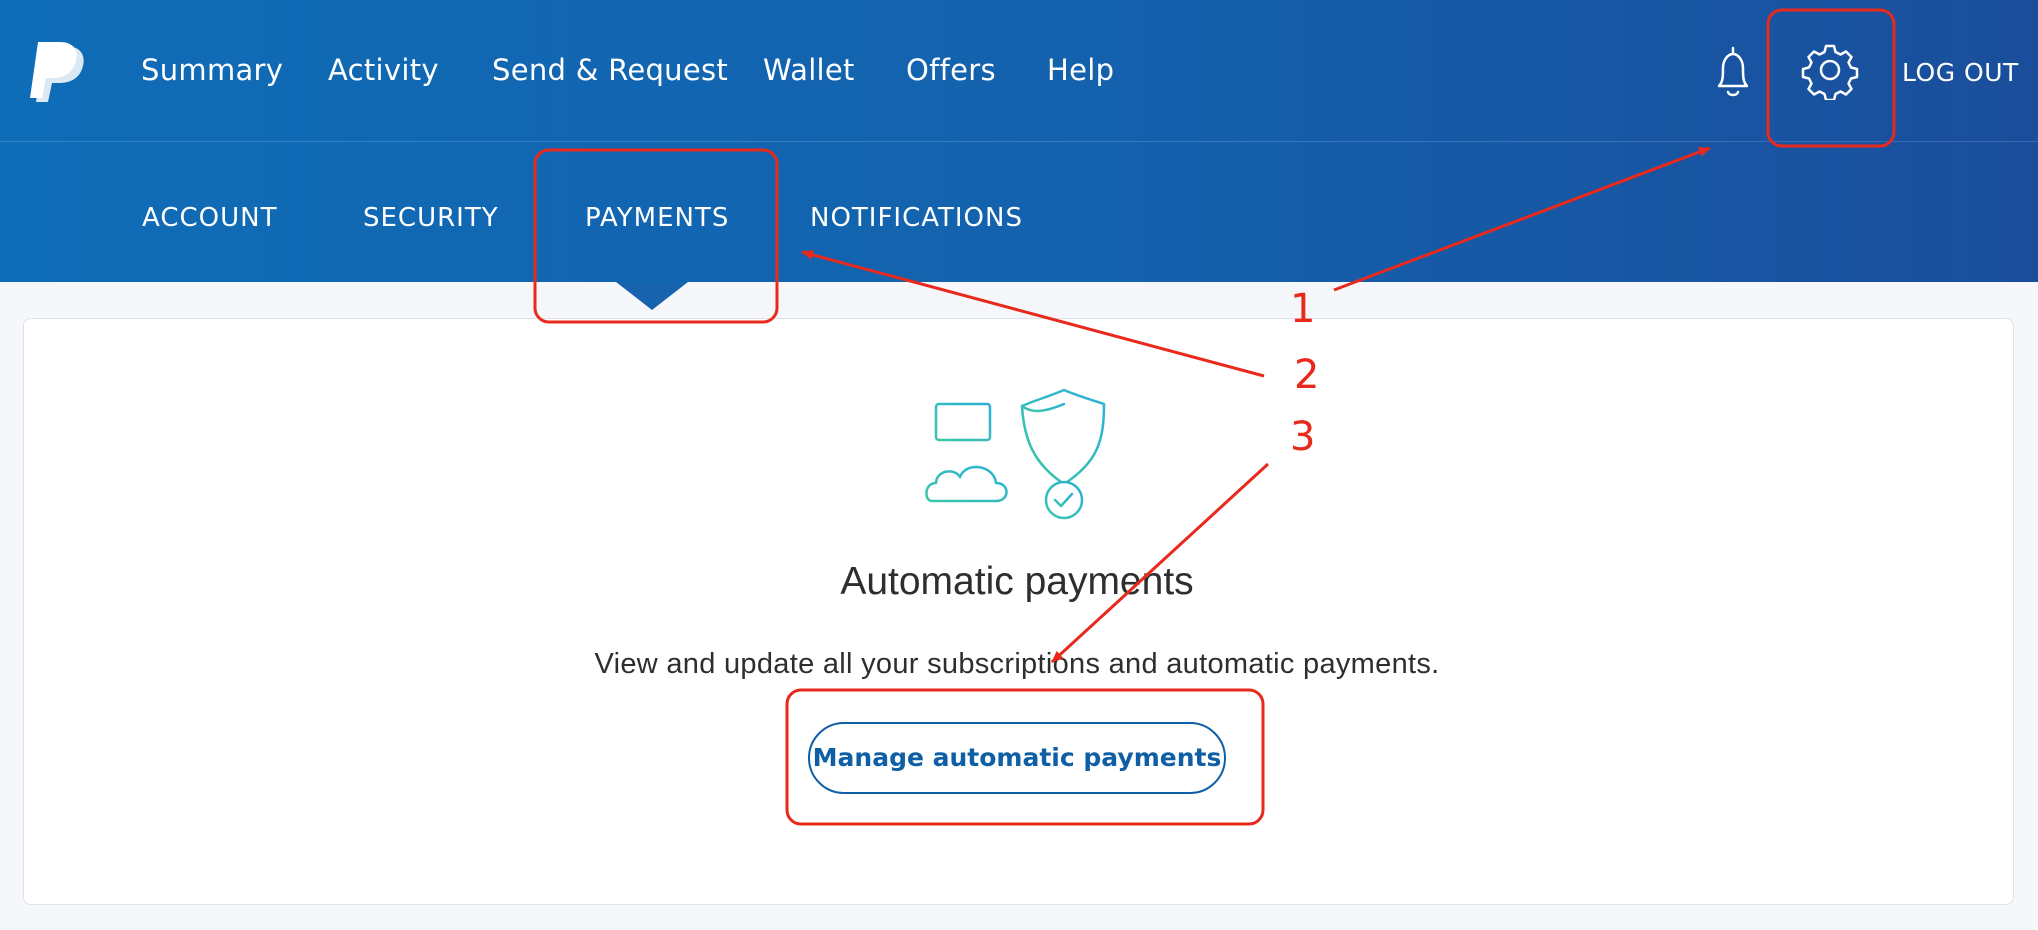 This screenshot has height=930, width=2038. I want to click on tab-notifications: NOTIFICATIONS, so click(916, 212).